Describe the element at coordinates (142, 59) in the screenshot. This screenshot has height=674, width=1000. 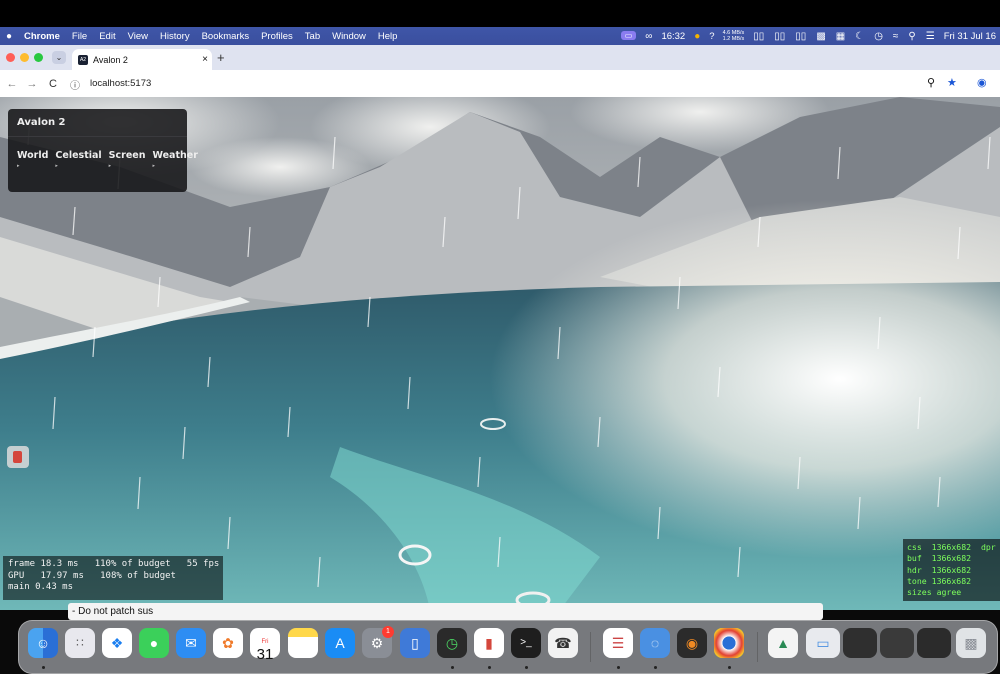
I see `tab-avalon-2: A2 Avalon 2 ×` at that location.